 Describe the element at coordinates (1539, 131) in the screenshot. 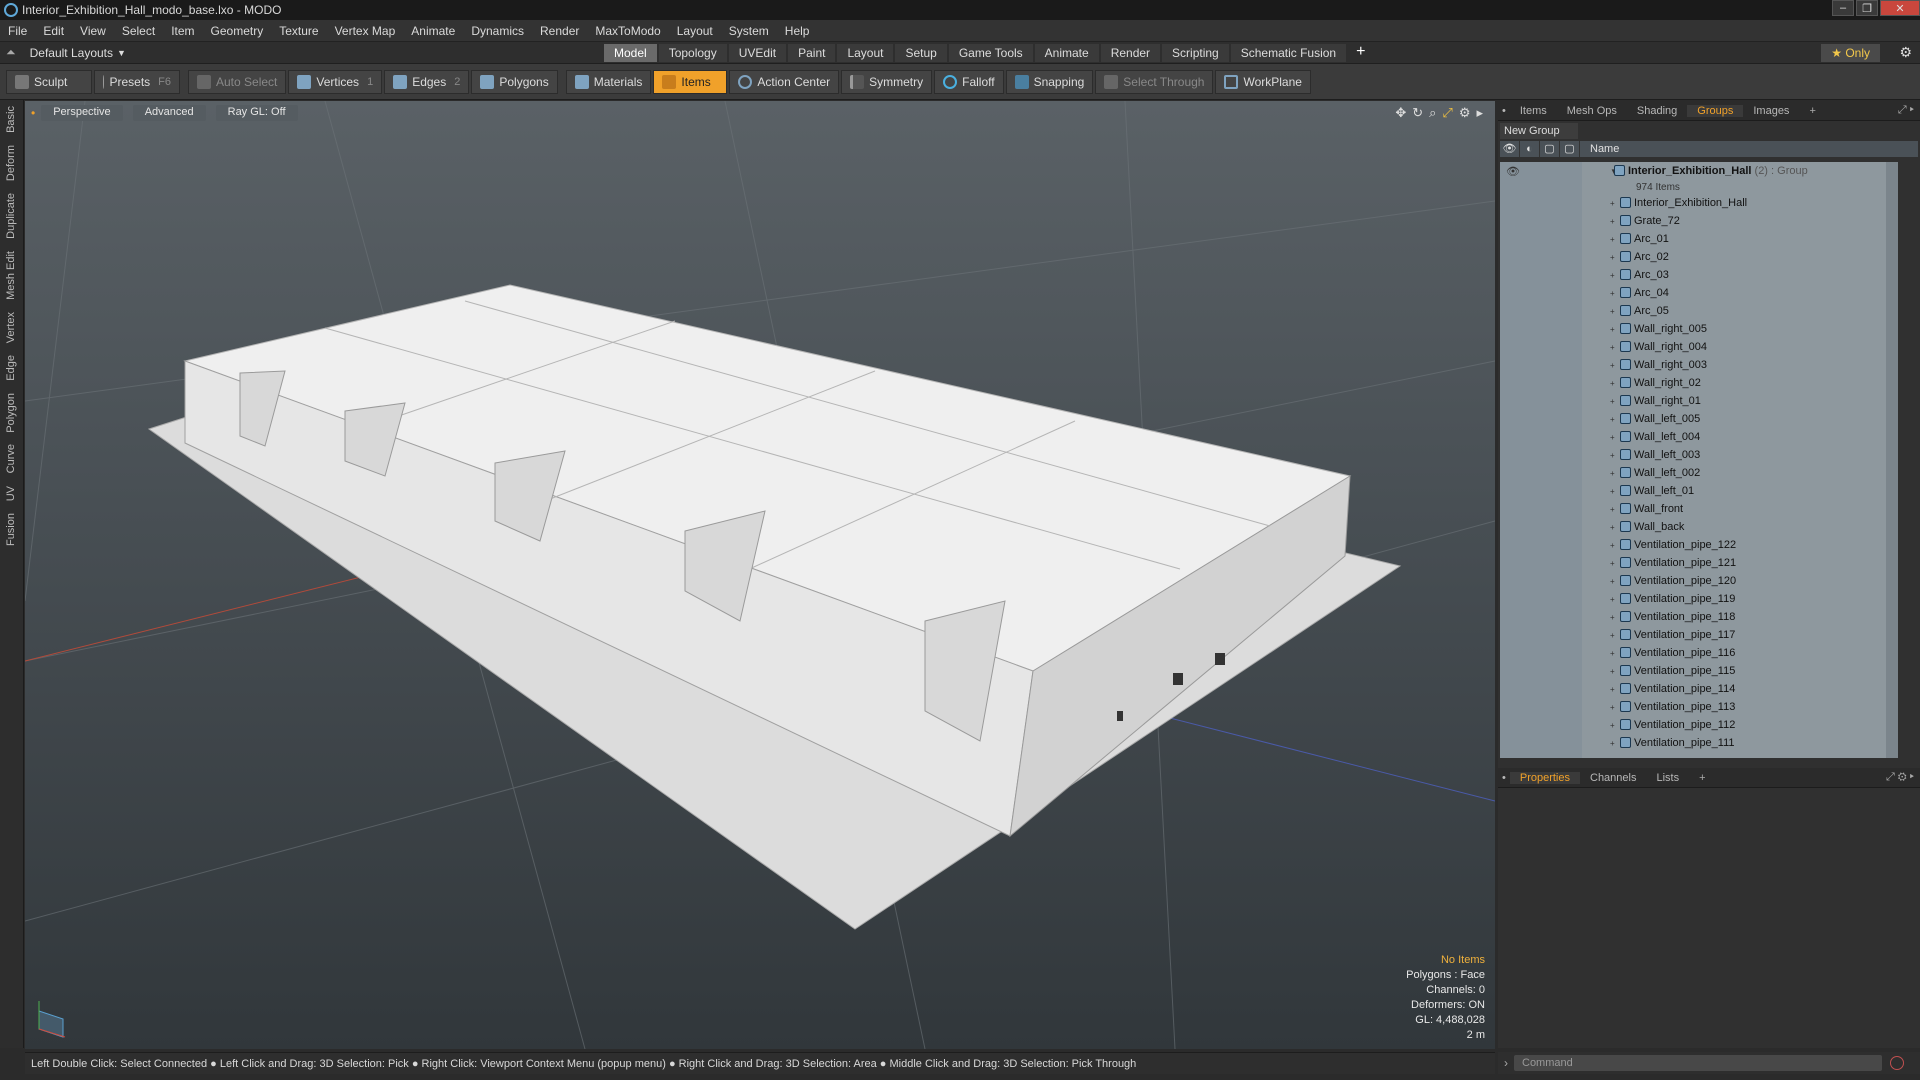

I see `new-group-button: New Group` at that location.